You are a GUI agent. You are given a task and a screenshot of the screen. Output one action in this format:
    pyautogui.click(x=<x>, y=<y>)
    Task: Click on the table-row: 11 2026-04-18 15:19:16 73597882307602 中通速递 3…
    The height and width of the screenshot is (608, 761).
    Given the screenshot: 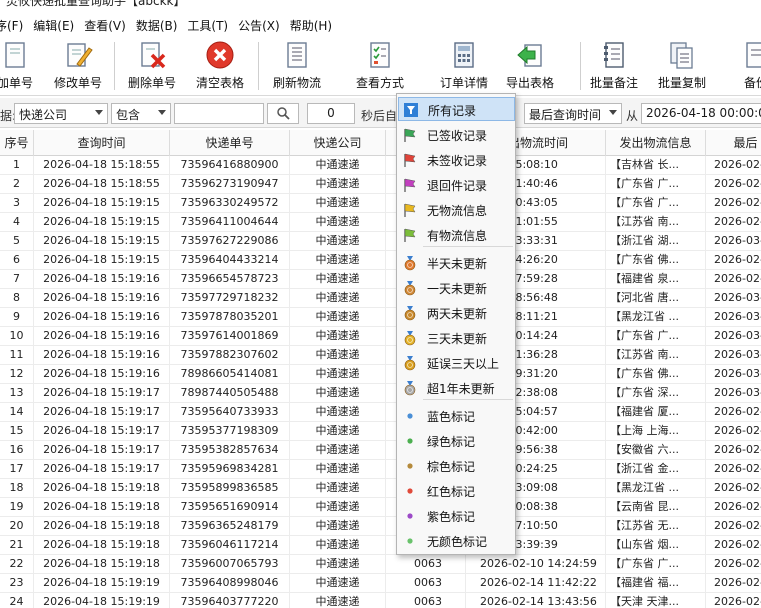 What is the action you would take?
    pyautogui.click(x=380, y=355)
    